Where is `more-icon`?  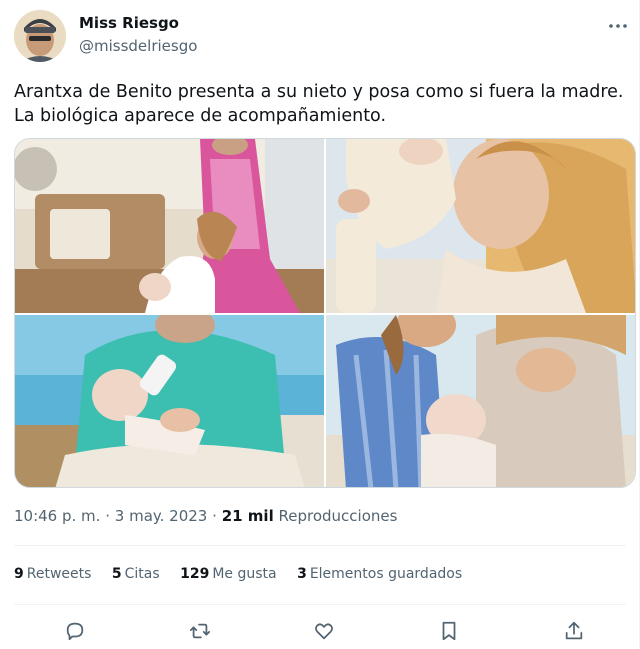 more-icon is located at coordinates (618, 26).